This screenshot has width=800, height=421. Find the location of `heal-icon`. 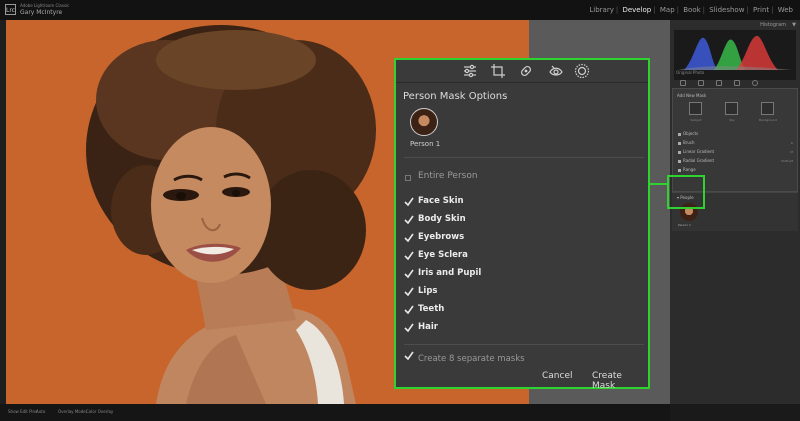

heal-icon is located at coordinates (719, 83).